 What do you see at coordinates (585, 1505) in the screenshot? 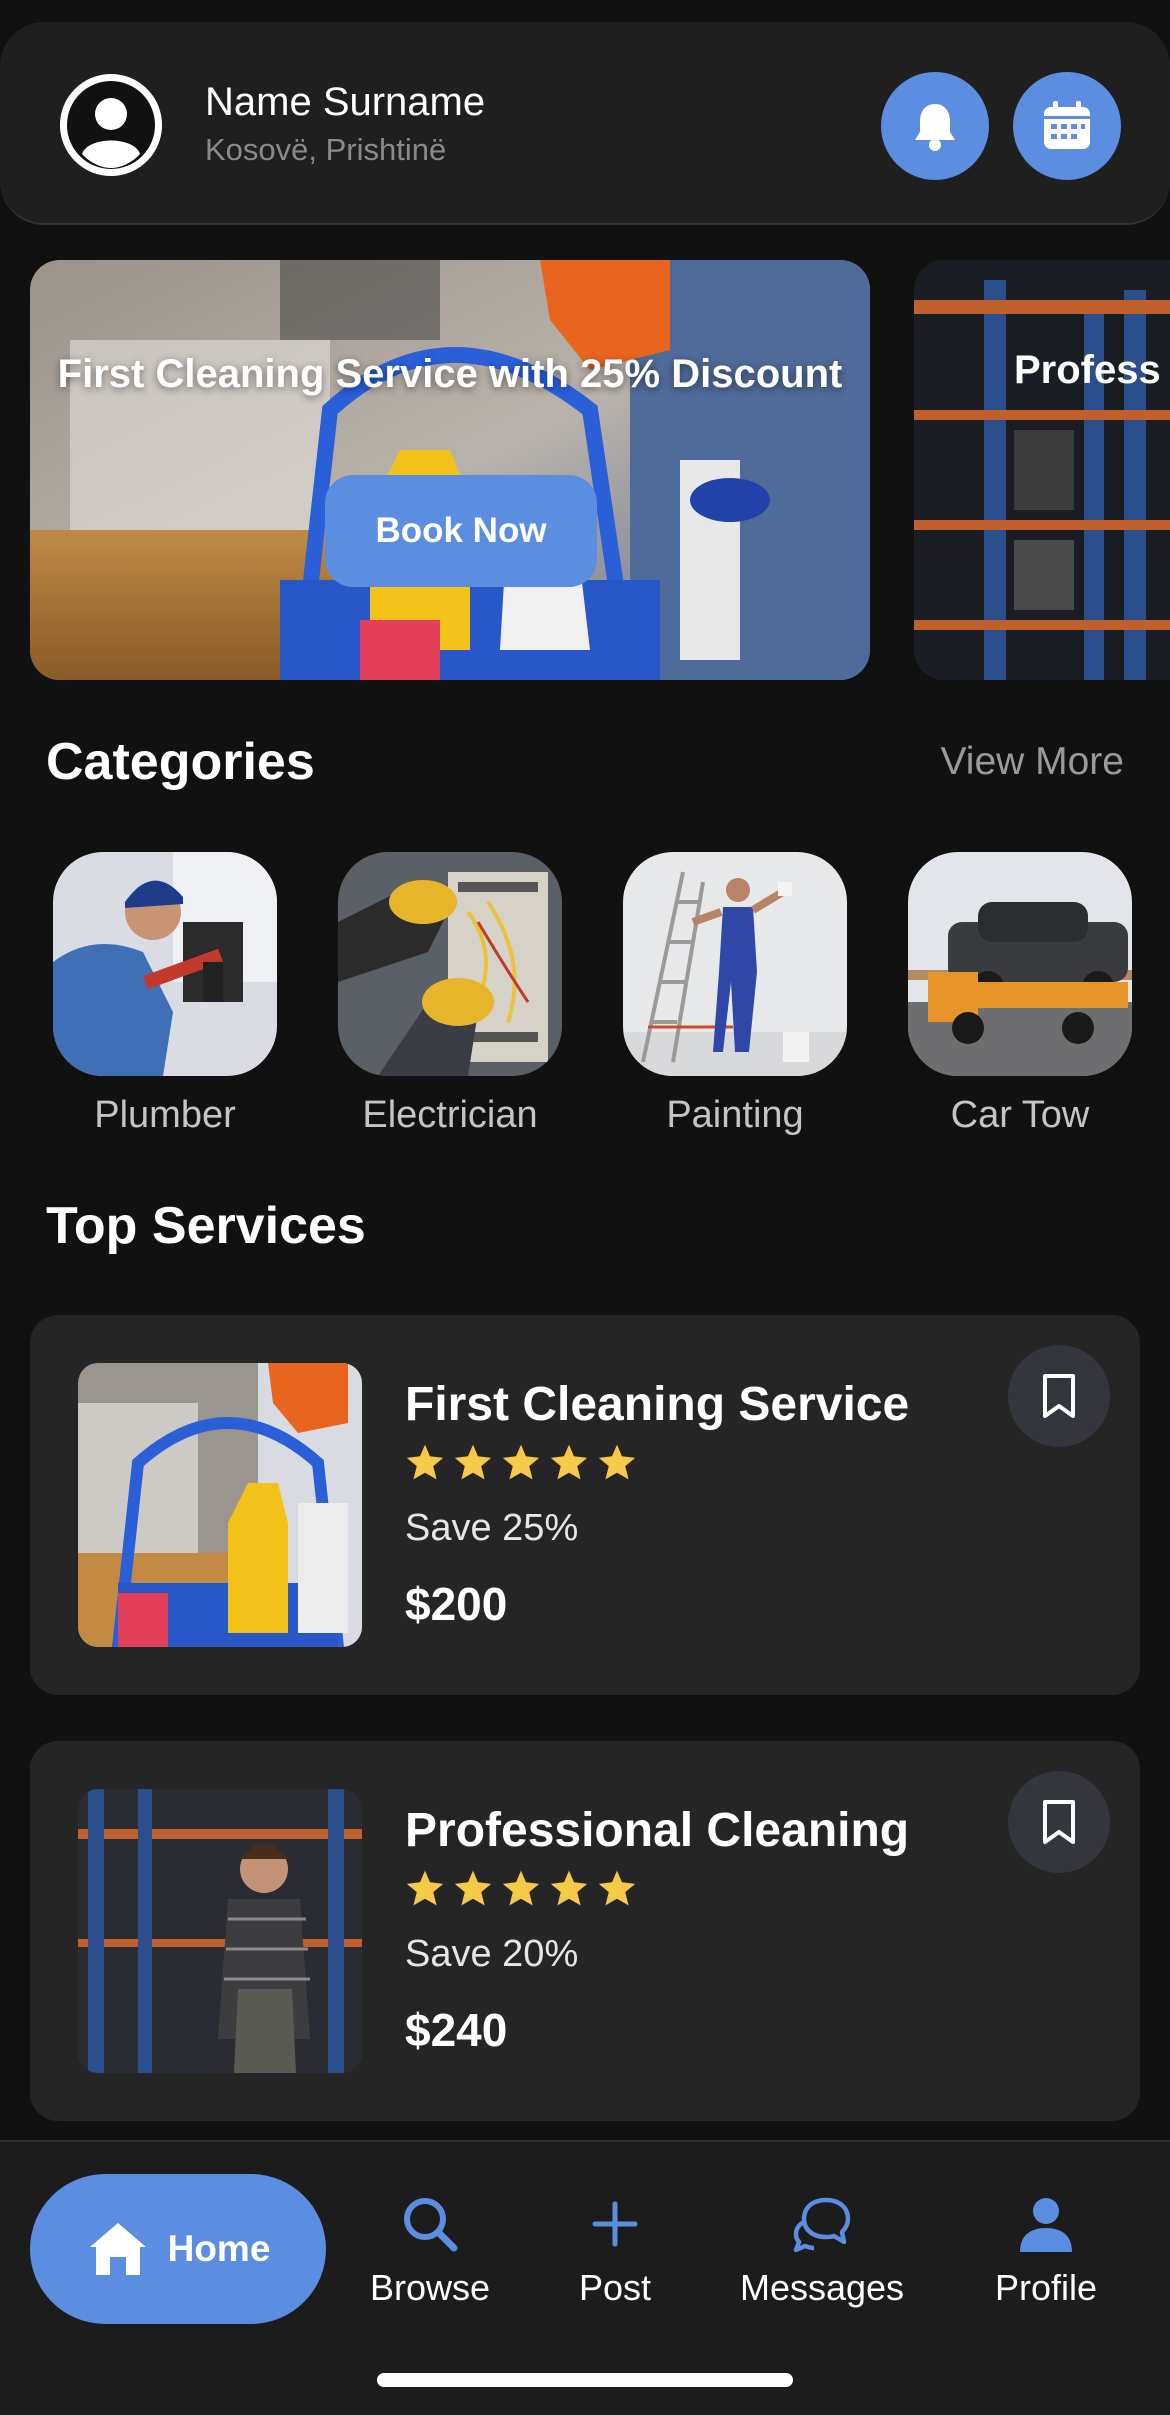
I see `service-card: First Cleaning Service Save 25% $200` at bounding box center [585, 1505].